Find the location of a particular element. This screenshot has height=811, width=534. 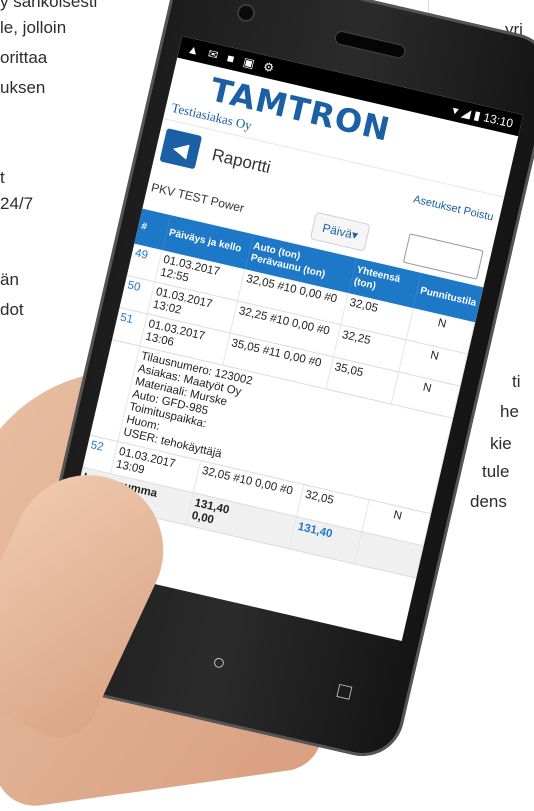

article-line: 24/7 is located at coordinates (17, 203).